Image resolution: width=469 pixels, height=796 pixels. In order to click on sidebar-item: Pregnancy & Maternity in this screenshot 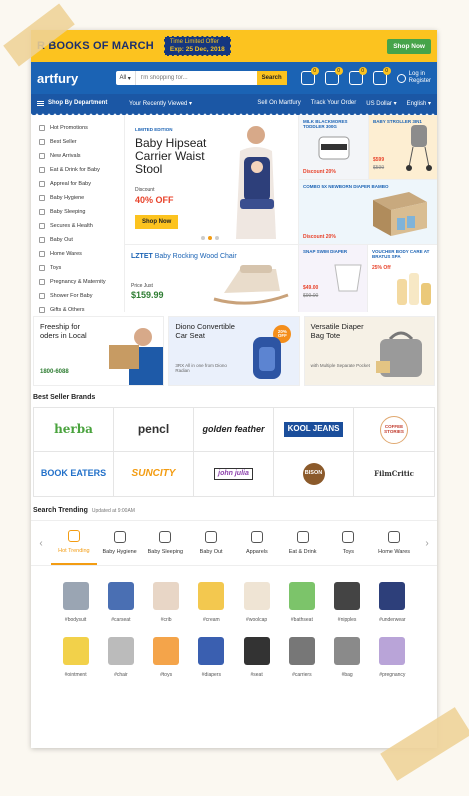, I will do `click(77, 282)`.